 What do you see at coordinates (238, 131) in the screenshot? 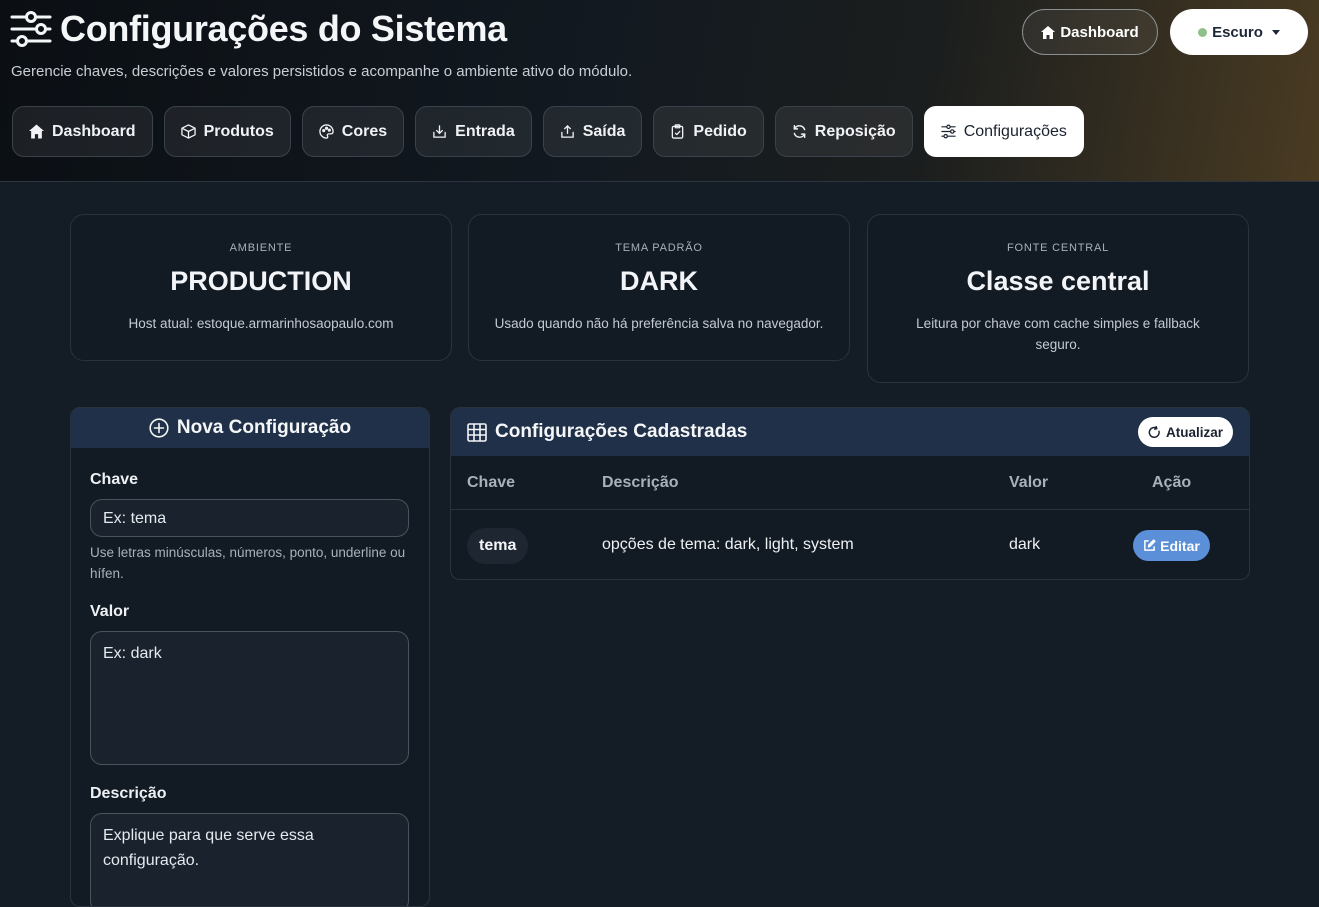
I see `nav-item-label: Produtos` at bounding box center [238, 131].